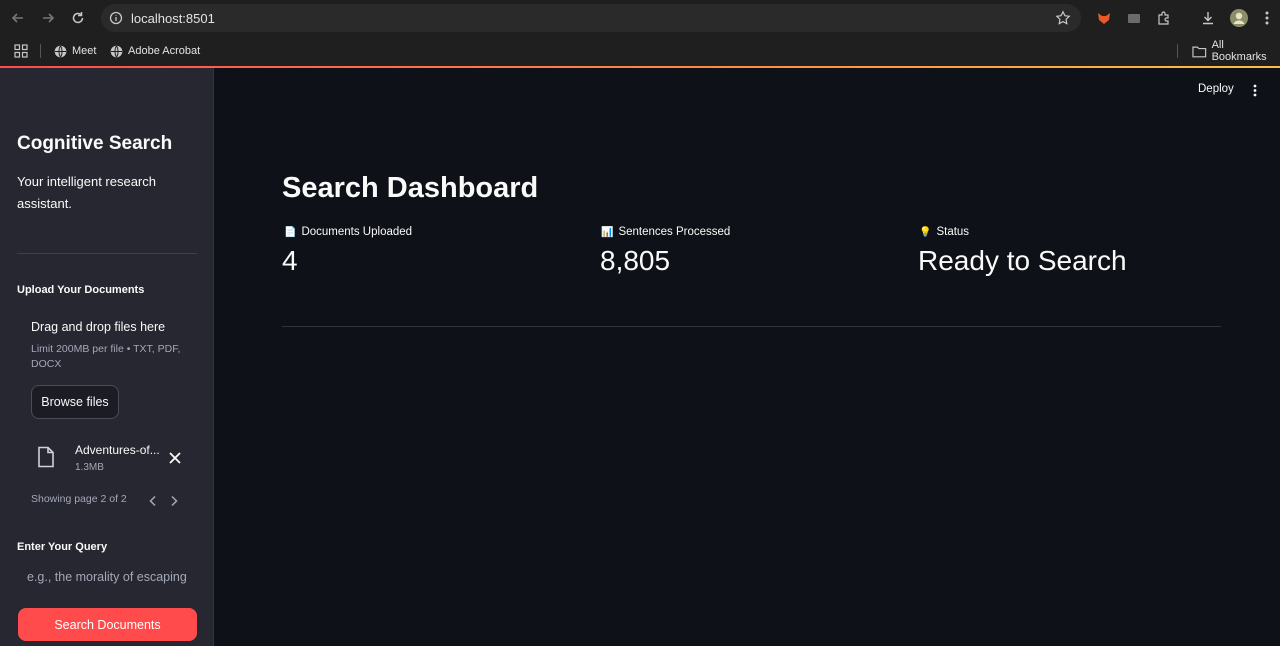 The width and height of the screenshot is (1280, 646). I want to click on site-info-icon, so click(116, 18).